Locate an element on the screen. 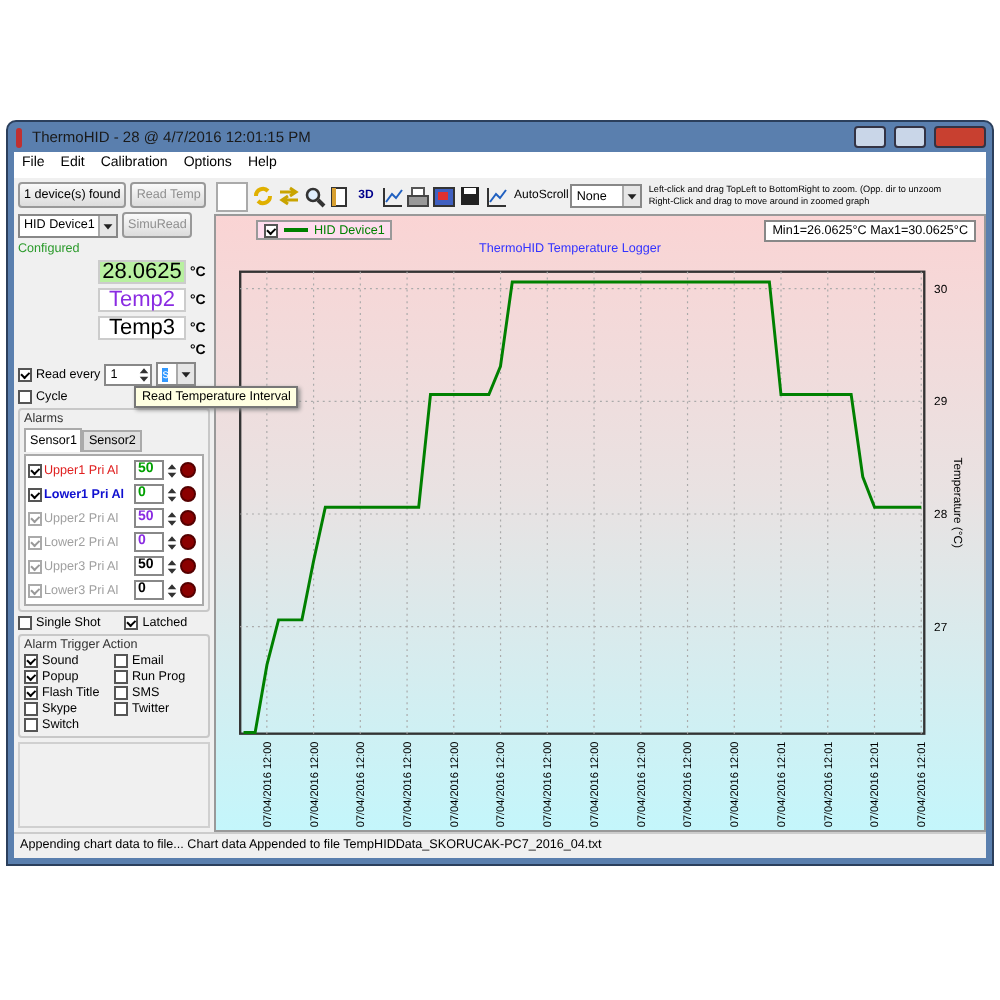 This screenshot has width=1000, height=1000. legend-line is located at coordinates (296, 230).